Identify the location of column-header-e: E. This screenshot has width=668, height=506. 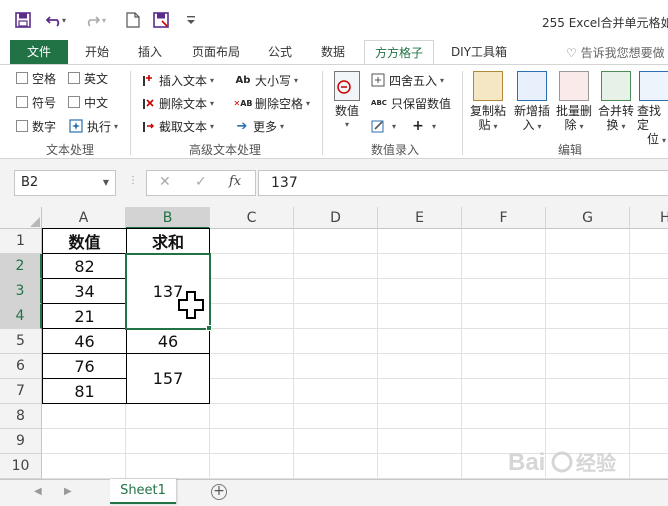
(420, 218).